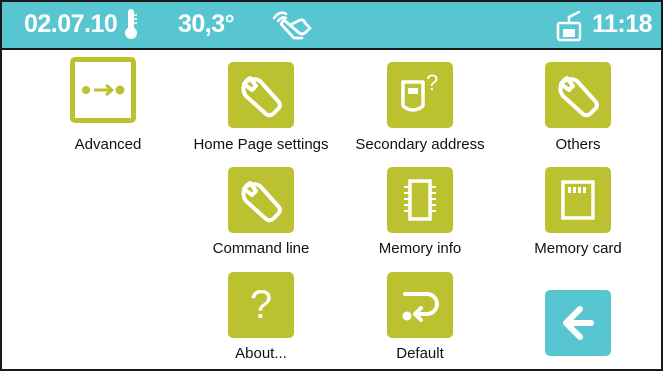 The image size is (663, 371). I want to click on others-button, so click(578, 95).